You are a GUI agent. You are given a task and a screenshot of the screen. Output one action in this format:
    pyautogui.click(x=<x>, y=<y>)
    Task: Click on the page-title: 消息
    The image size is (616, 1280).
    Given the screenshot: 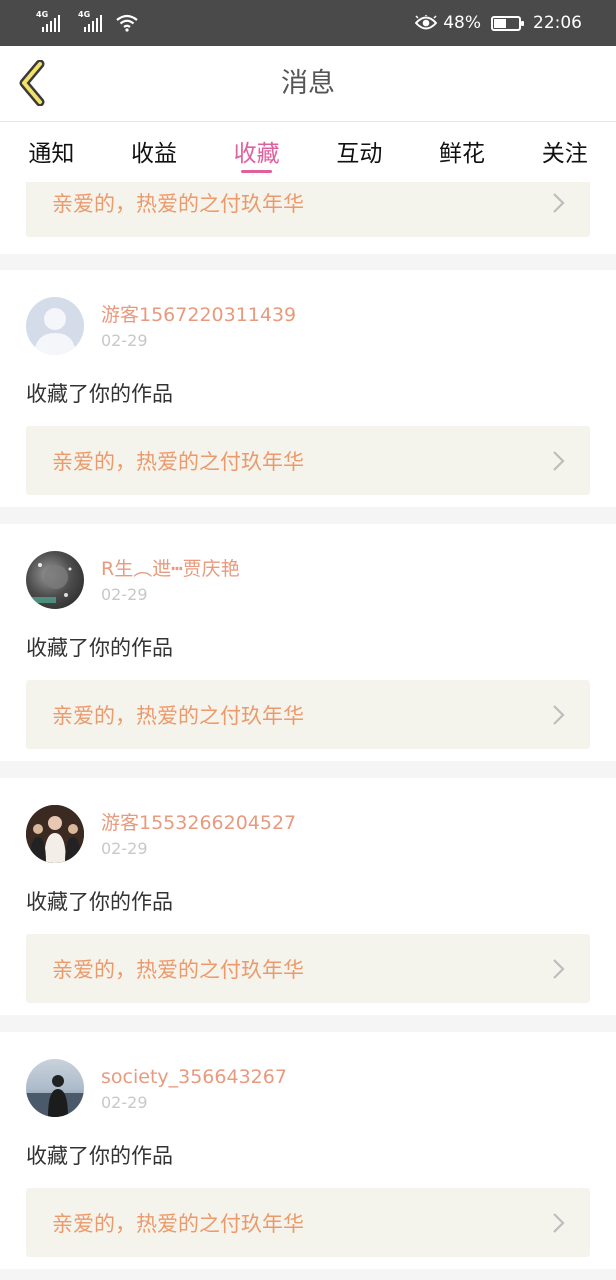 What is the action you would take?
    pyautogui.click(x=308, y=83)
    